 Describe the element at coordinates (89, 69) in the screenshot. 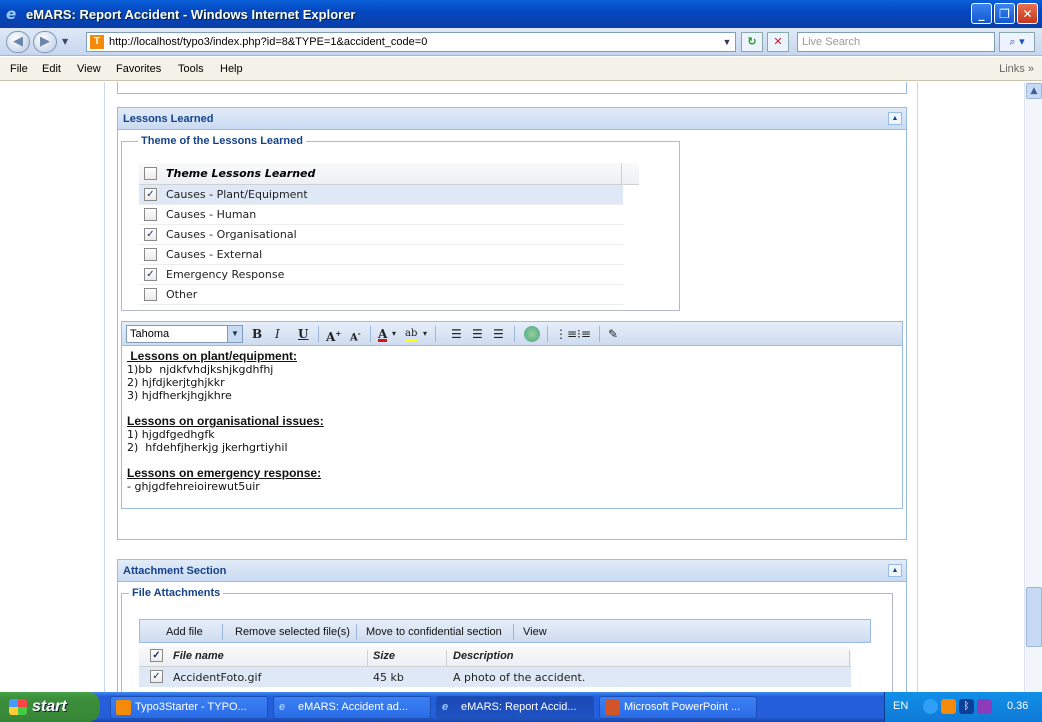

I see `menu-view: View` at that location.